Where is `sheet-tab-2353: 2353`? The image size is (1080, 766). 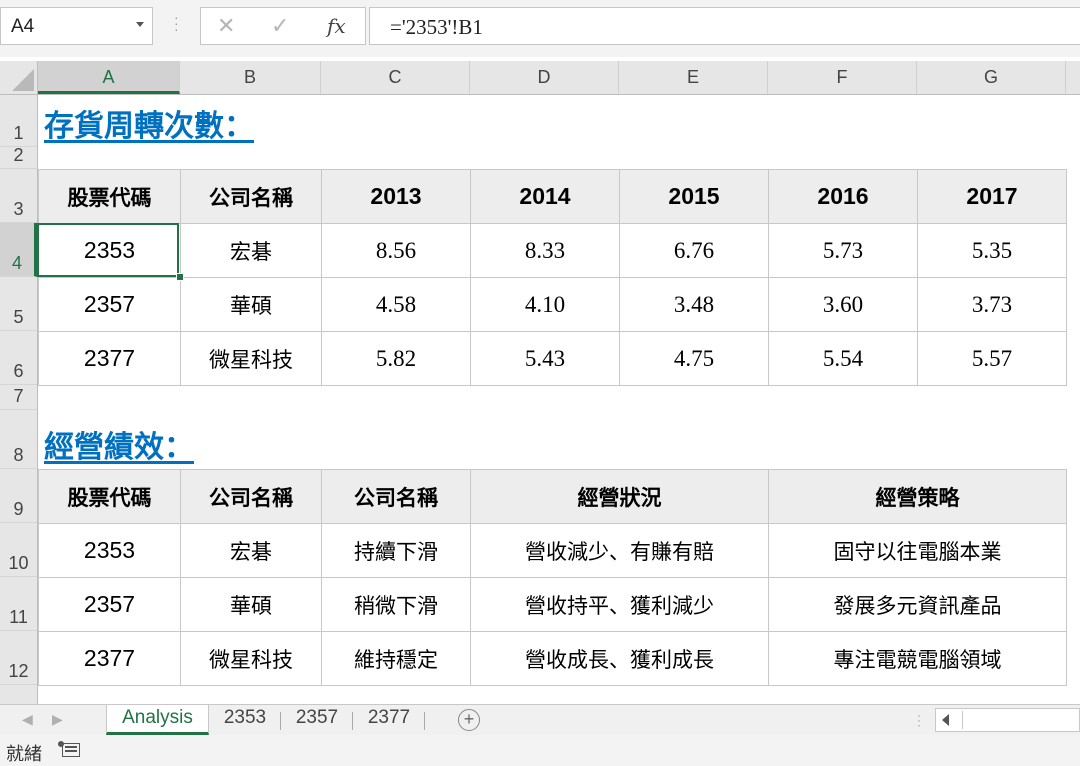
sheet-tab-2353: 2353 is located at coordinates (245, 720).